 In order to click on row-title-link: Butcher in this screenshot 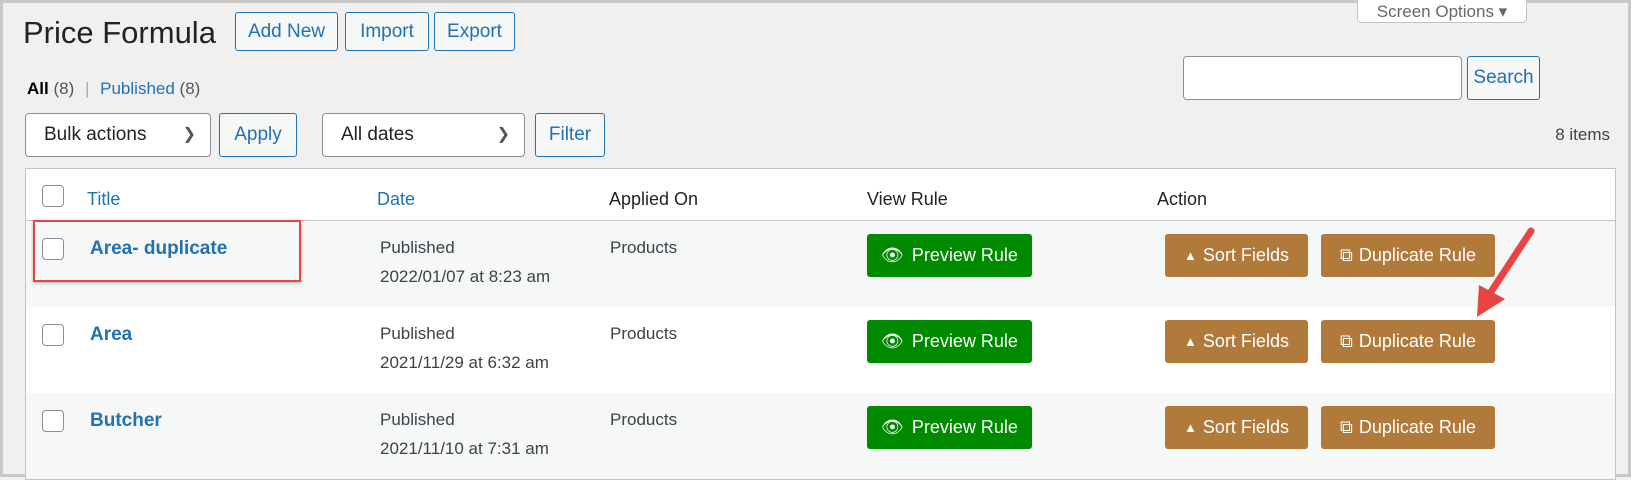, I will do `click(126, 420)`.